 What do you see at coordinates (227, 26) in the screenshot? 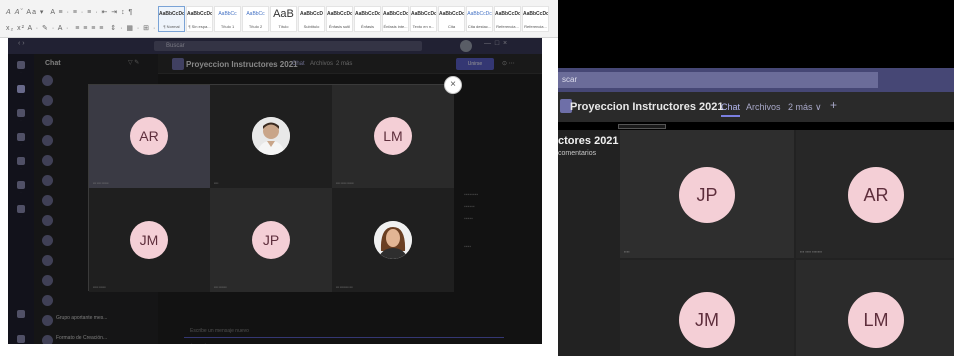
I see `style-name: Título 1` at bounding box center [227, 26].